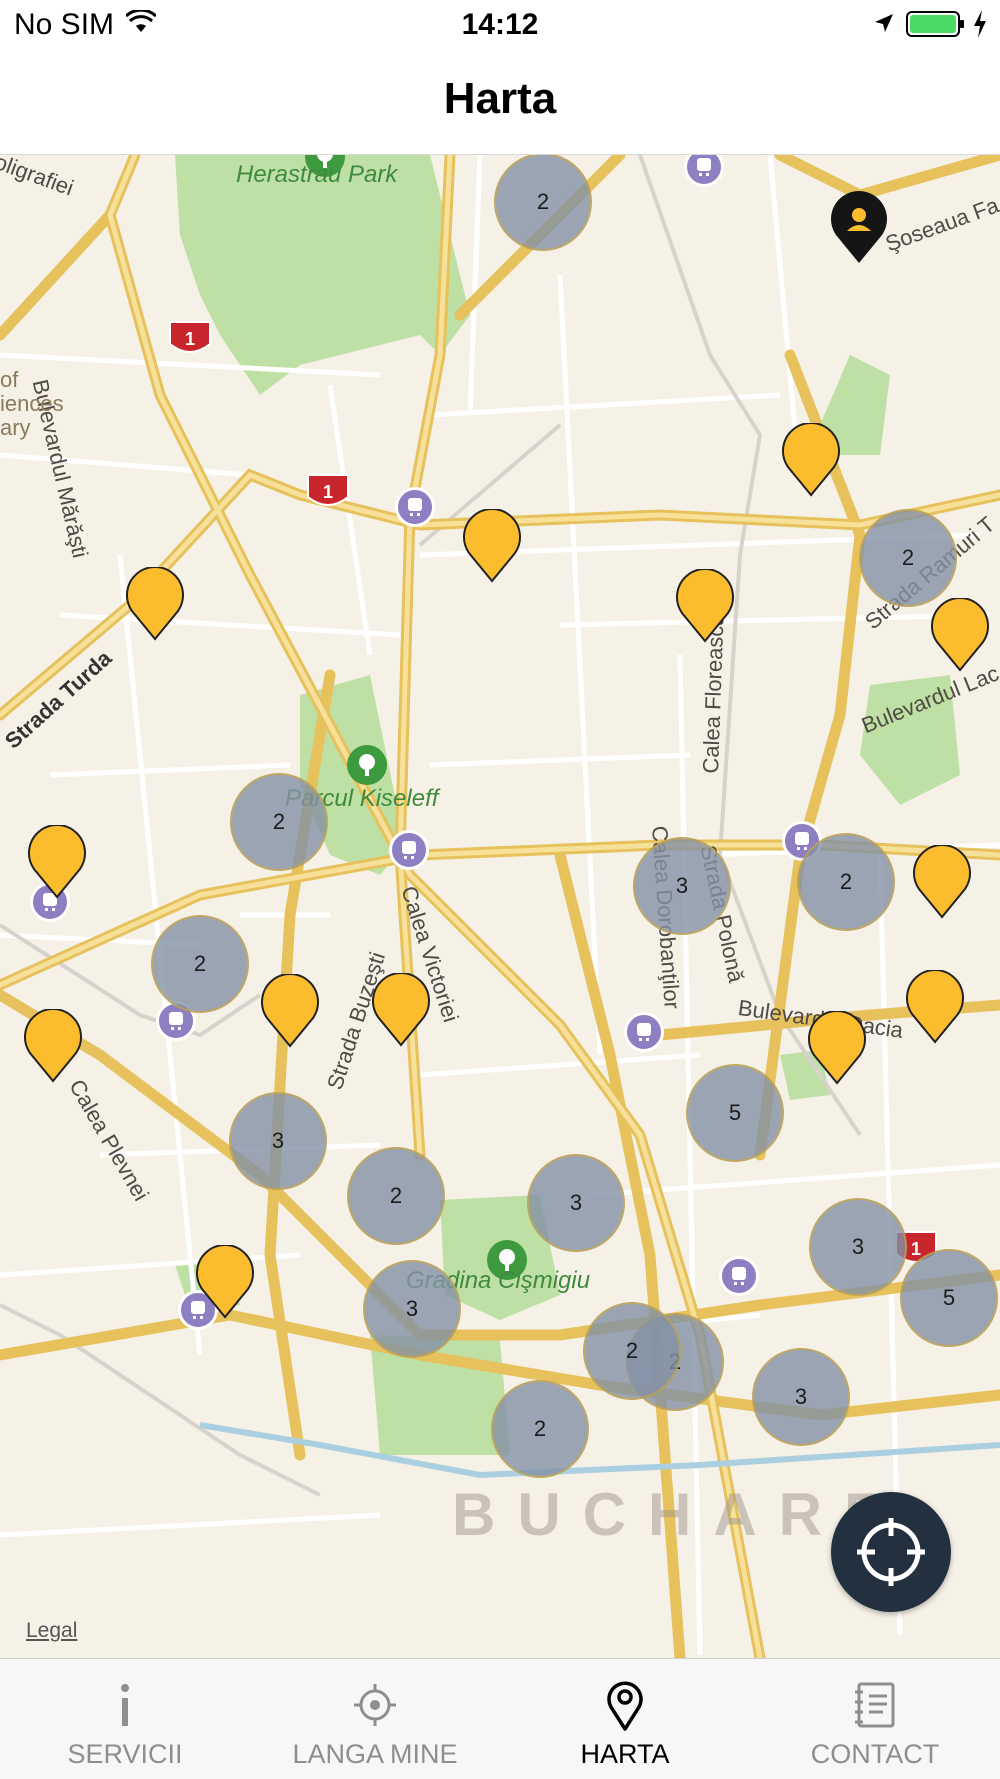 This screenshot has width=1000, height=1779. Describe the element at coordinates (317, 174) in the screenshot. I see `park-label: Herastrau Park` at that location.